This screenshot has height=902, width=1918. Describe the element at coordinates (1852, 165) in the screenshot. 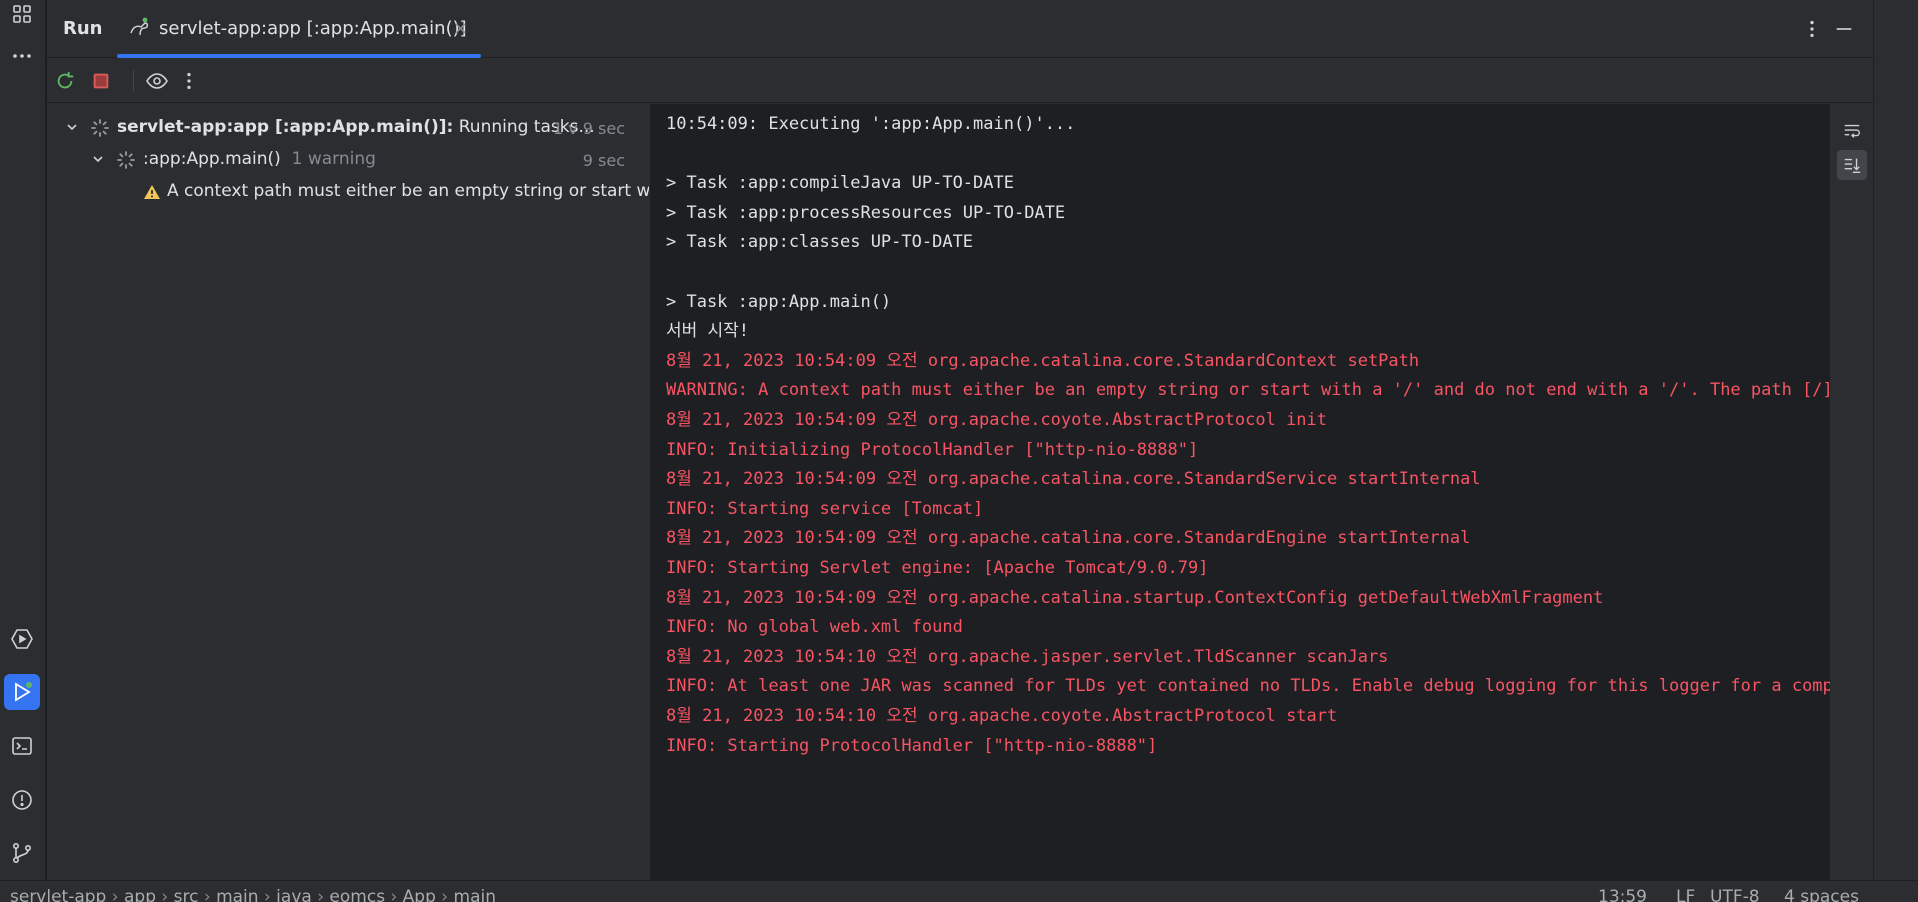

I see `scroll-to-end-icon` at that location.